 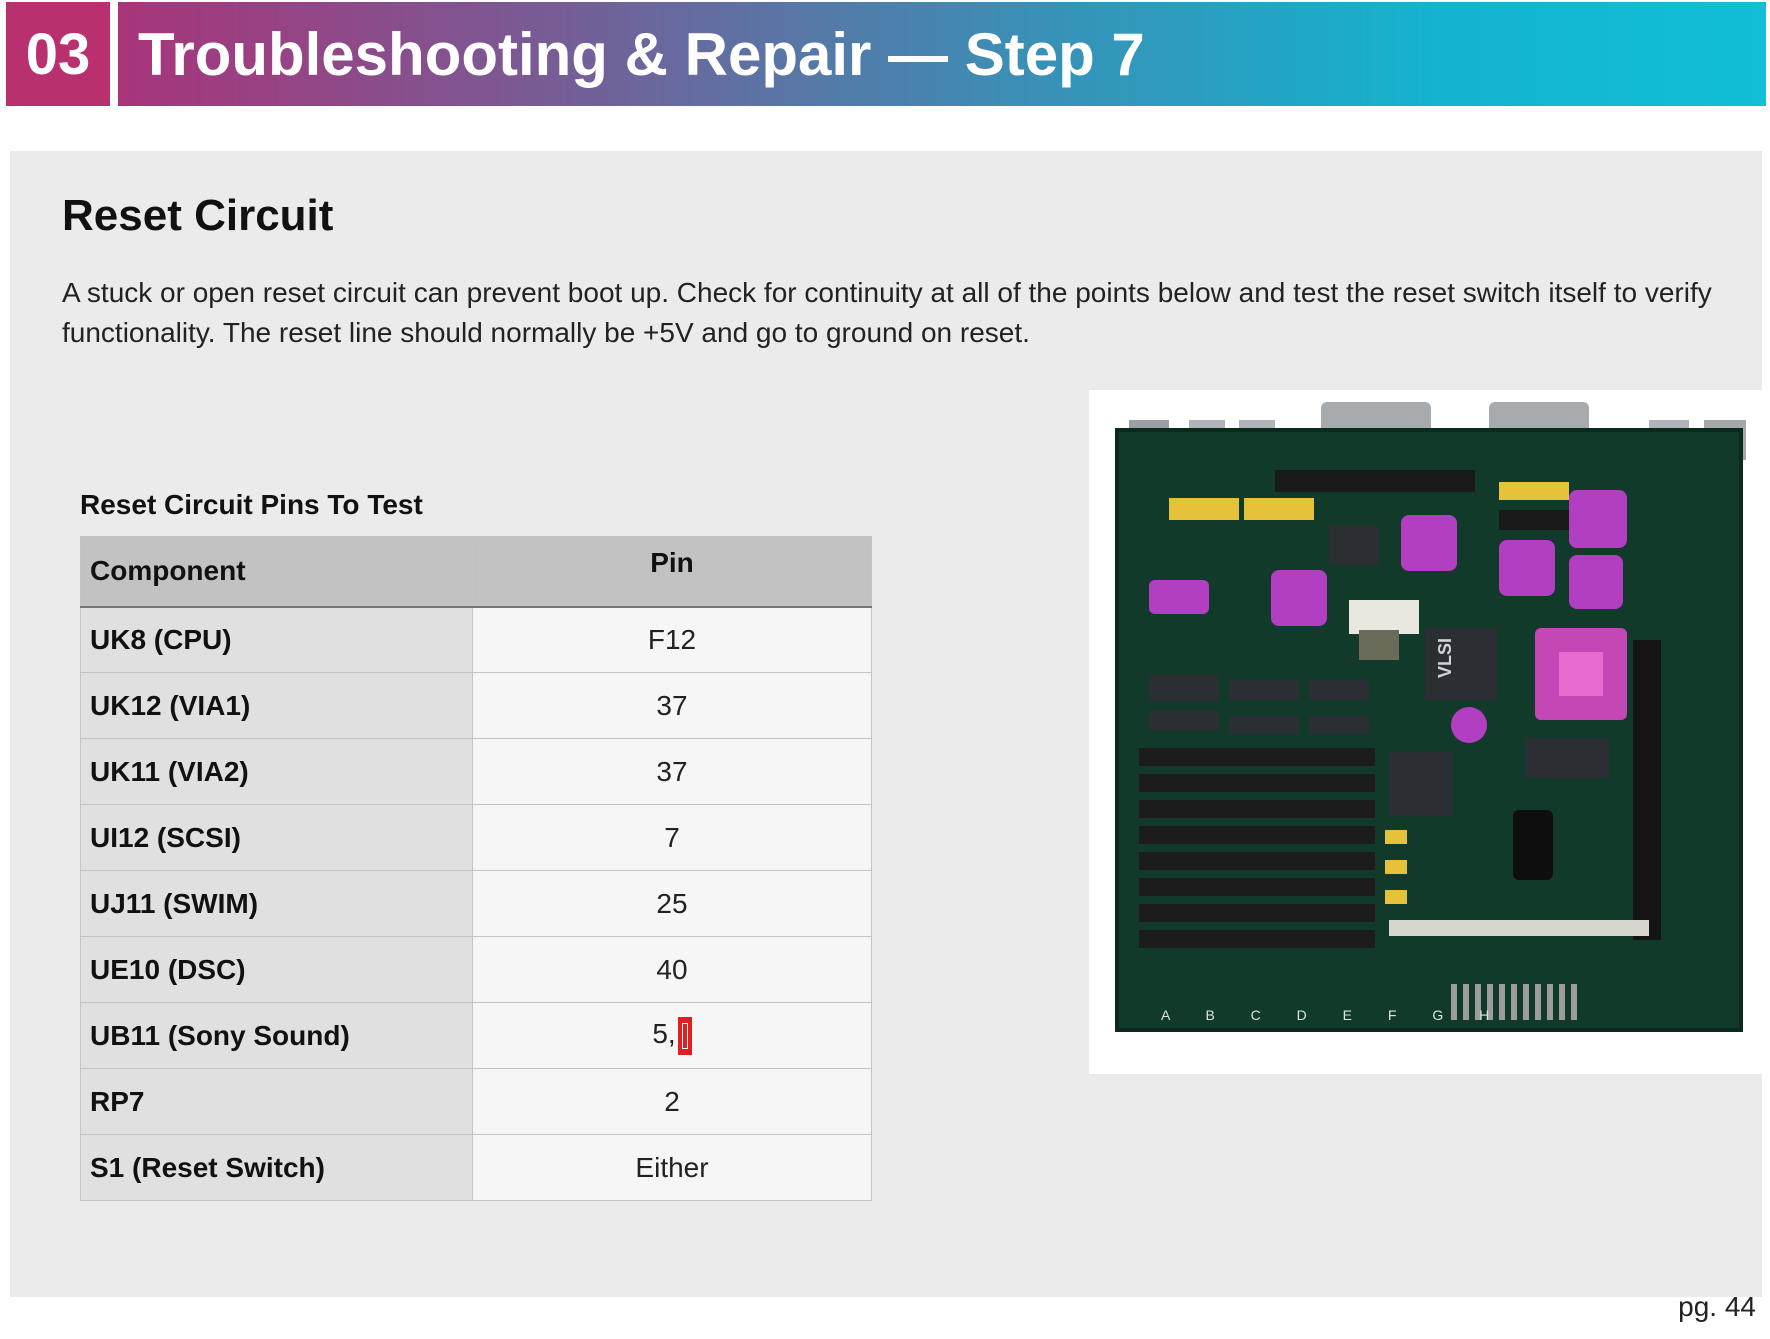 What do you see at coordinates (276, 969) in the screenshot?
I see `component-cell: UE10 (DSC)` at bounding box center [276, 969].